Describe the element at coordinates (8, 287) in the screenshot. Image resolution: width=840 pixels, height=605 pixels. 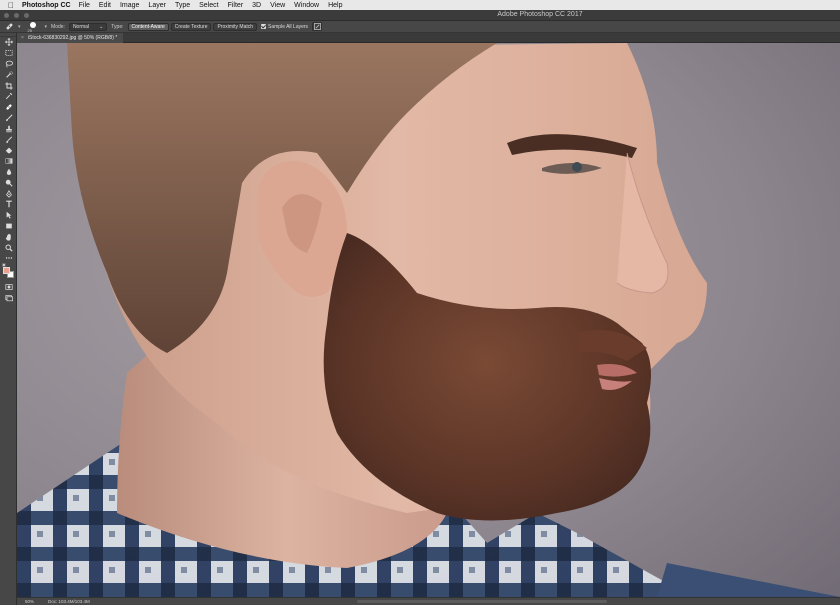
I see `quick-mask-icon` at that location.